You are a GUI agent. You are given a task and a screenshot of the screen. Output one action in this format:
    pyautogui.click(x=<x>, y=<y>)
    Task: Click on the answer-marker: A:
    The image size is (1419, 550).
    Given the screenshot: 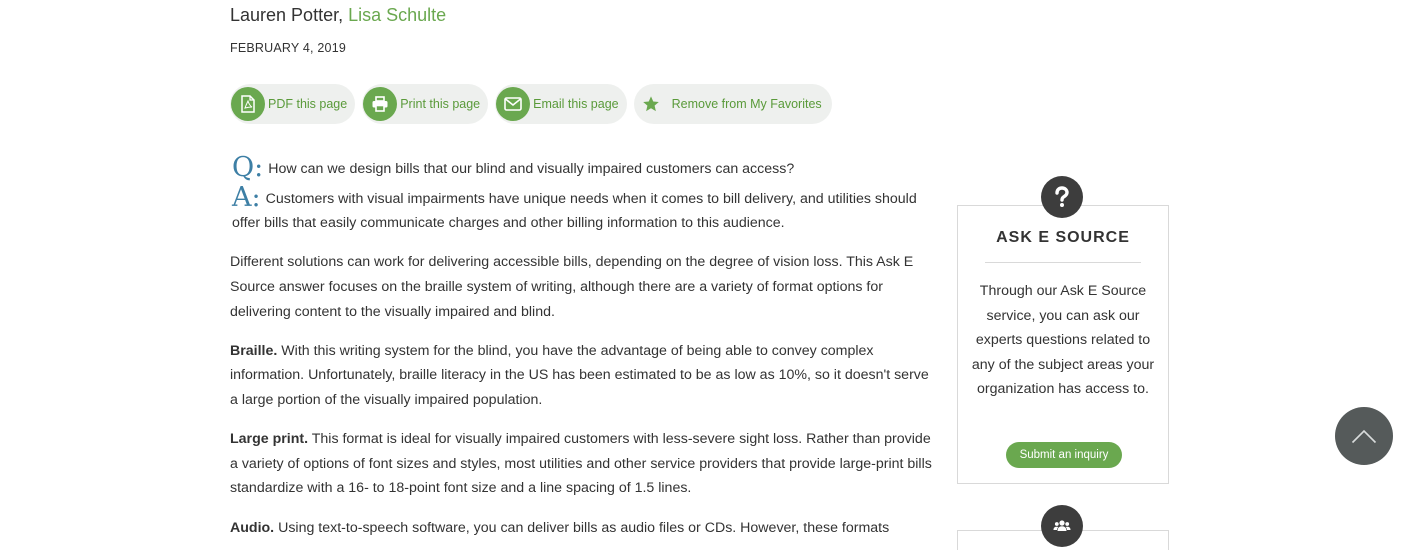 What is the action you would take?
    pyautogui.click(x=246, y=197)
    